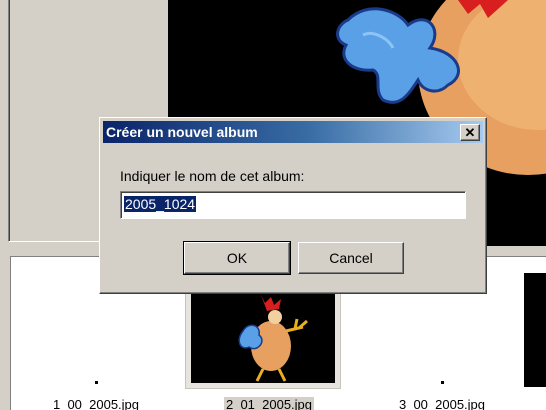  I want to click on cancel-button: Cancel, so click(351, 258).